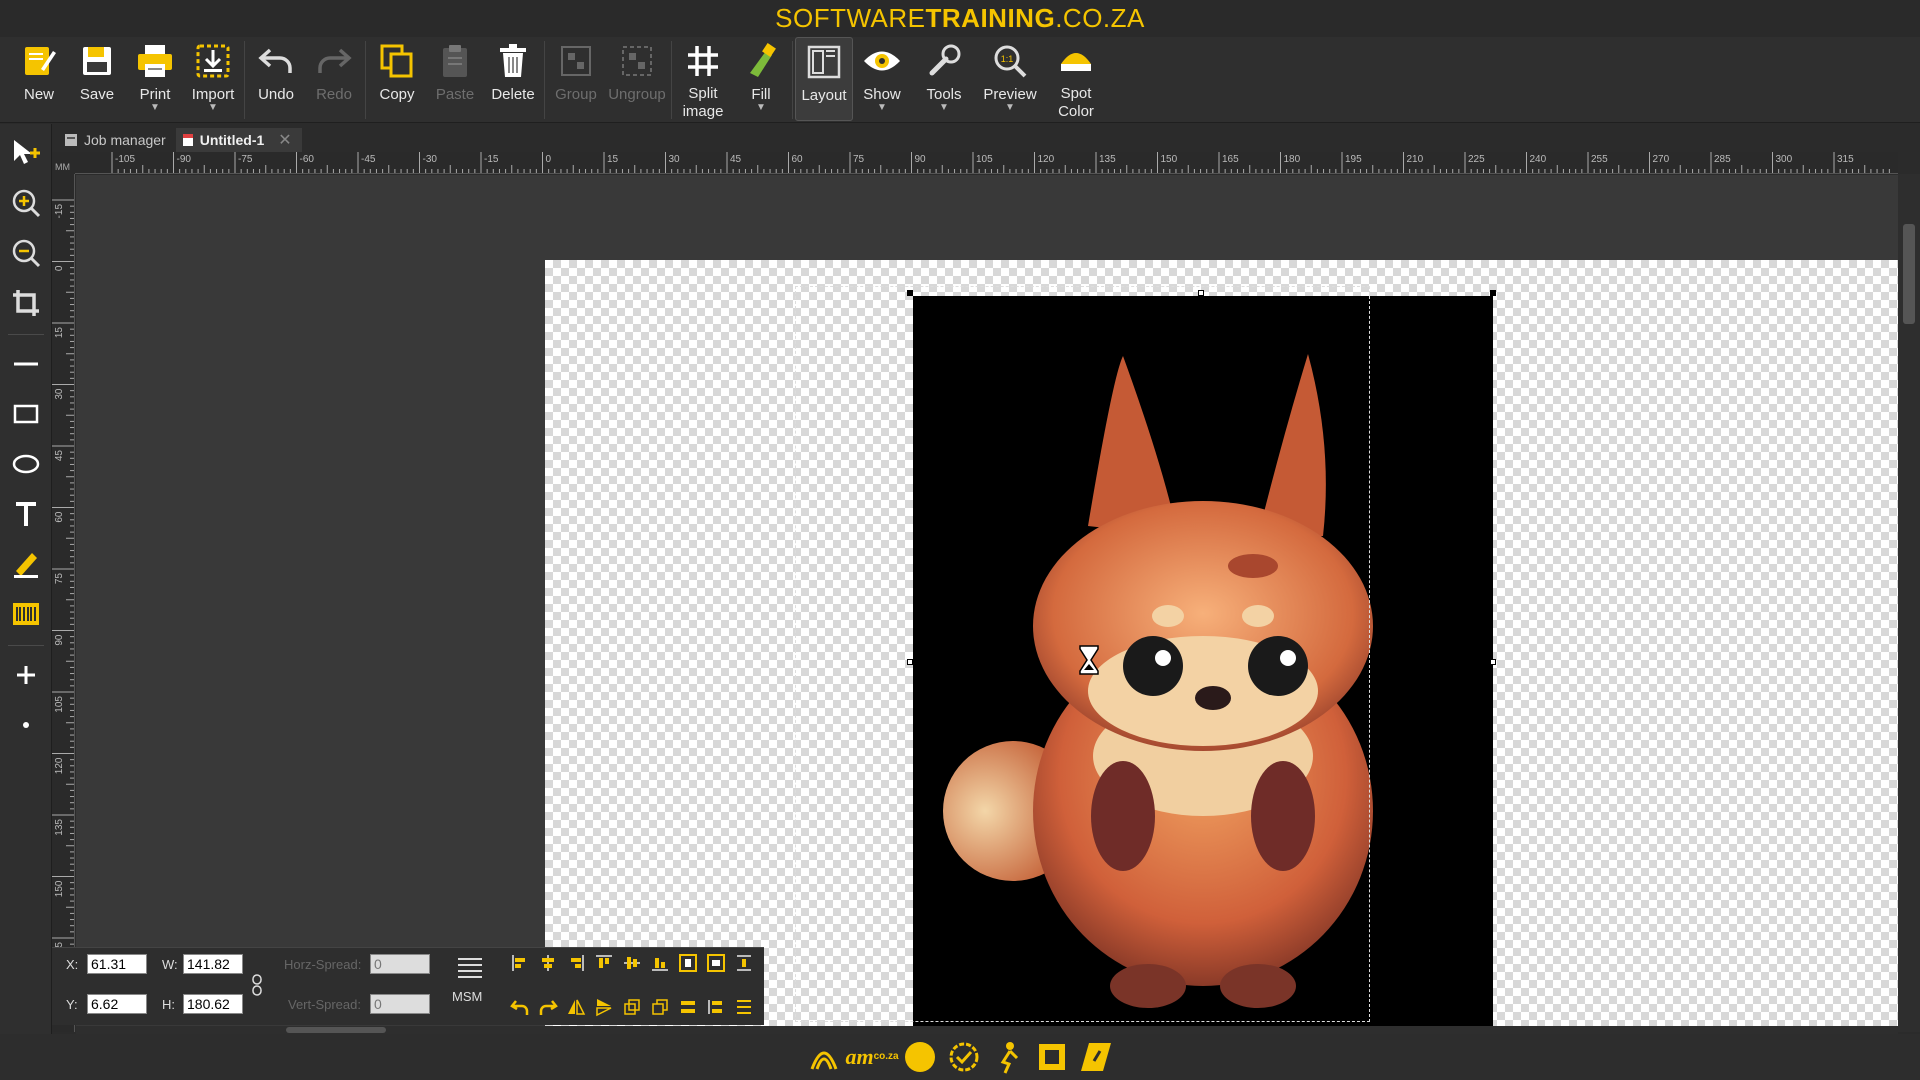 The width and height of the screenshot is (1920, 1080). What do you see at coordinates (882, 107) in the screenshot?
I see `chevron-down-icon: ▼` at bounding box center [882, 107].